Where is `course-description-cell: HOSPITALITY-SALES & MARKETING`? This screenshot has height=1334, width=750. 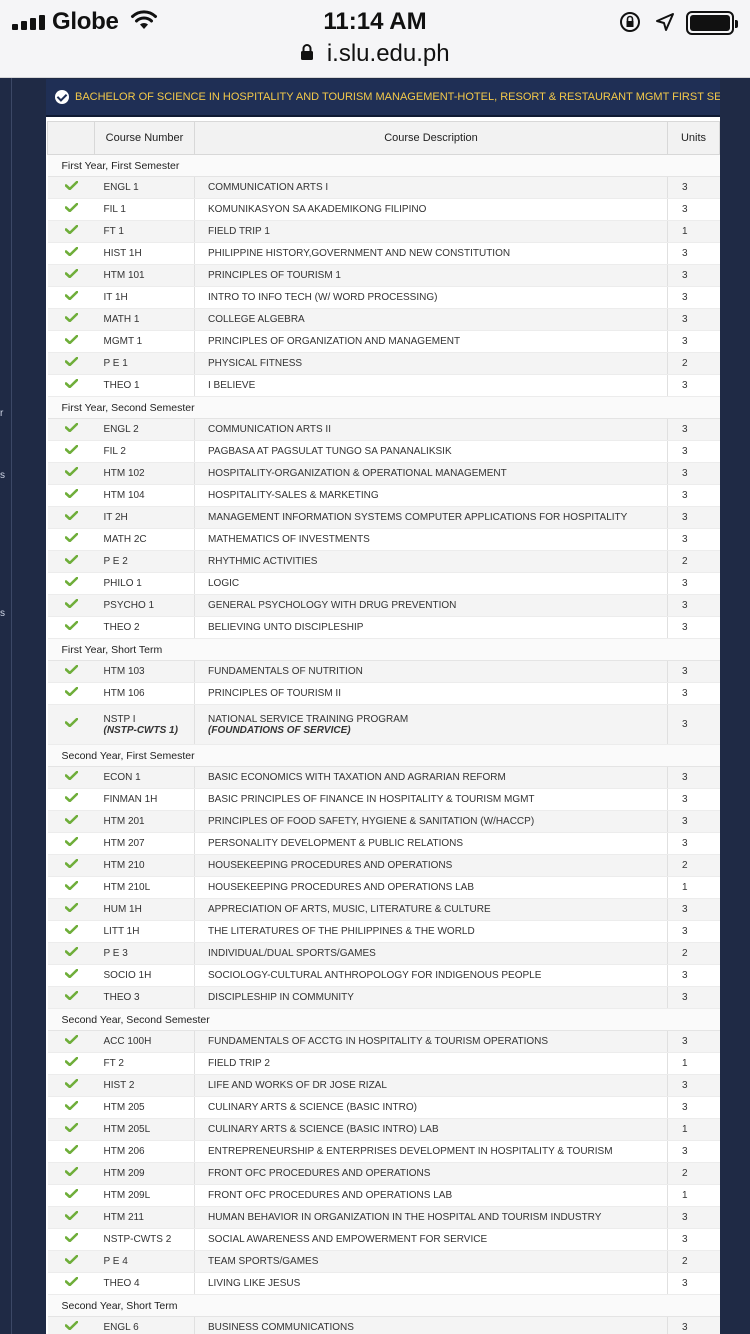
course-description-cell: HOSPITALITY-SALES & MARKETING is located at coordinates (431, 495).